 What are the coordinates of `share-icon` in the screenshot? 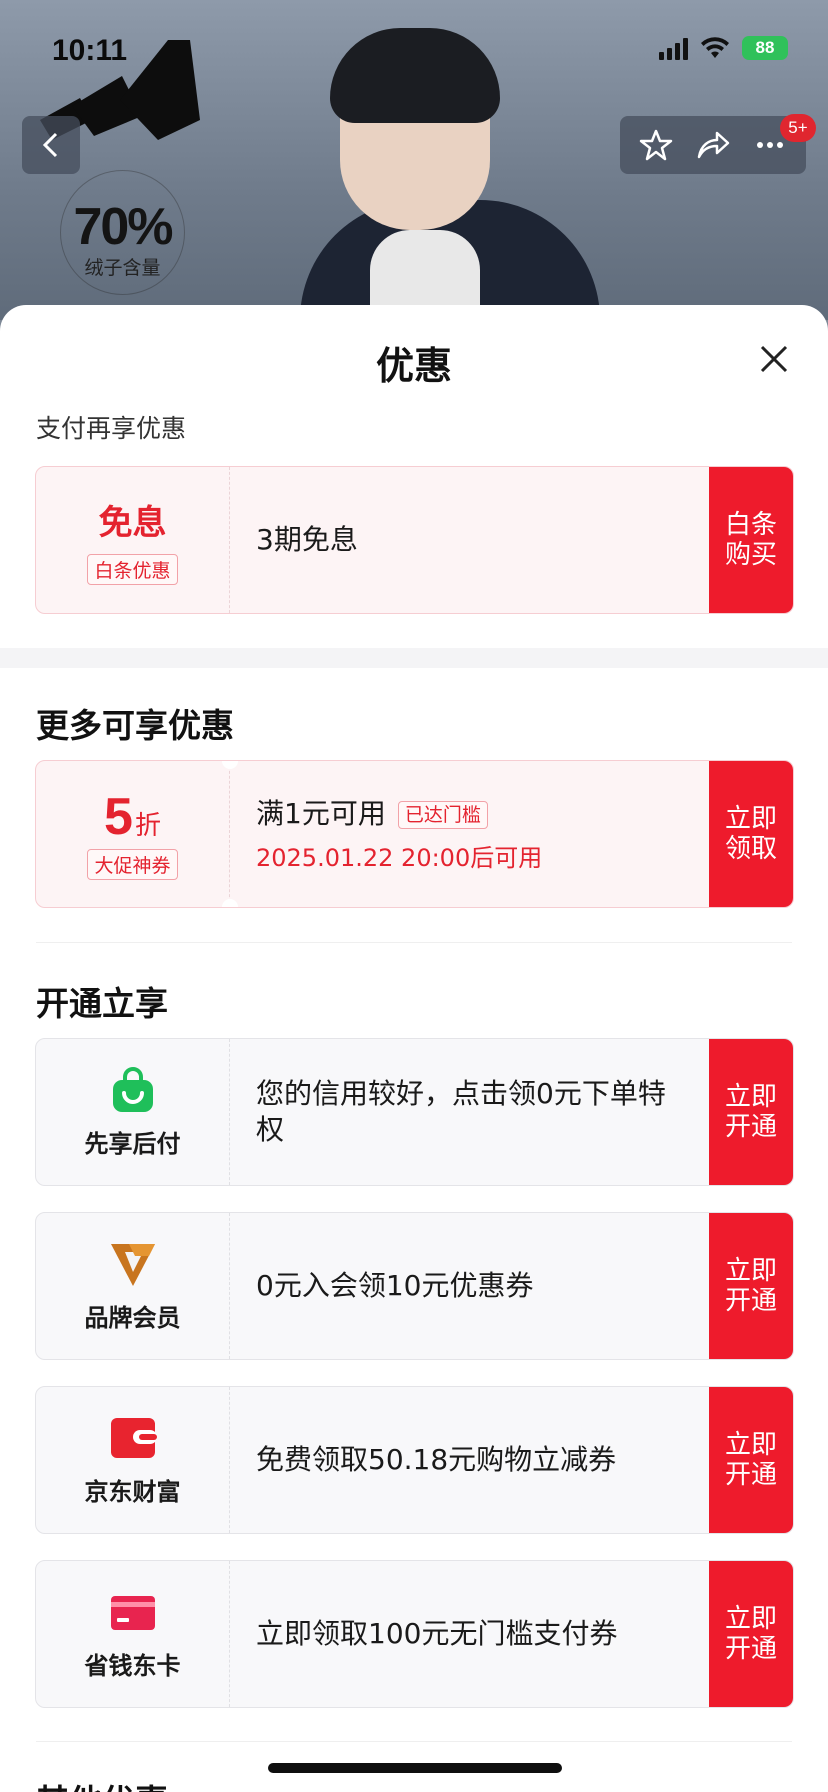 It's located at (713, 145).